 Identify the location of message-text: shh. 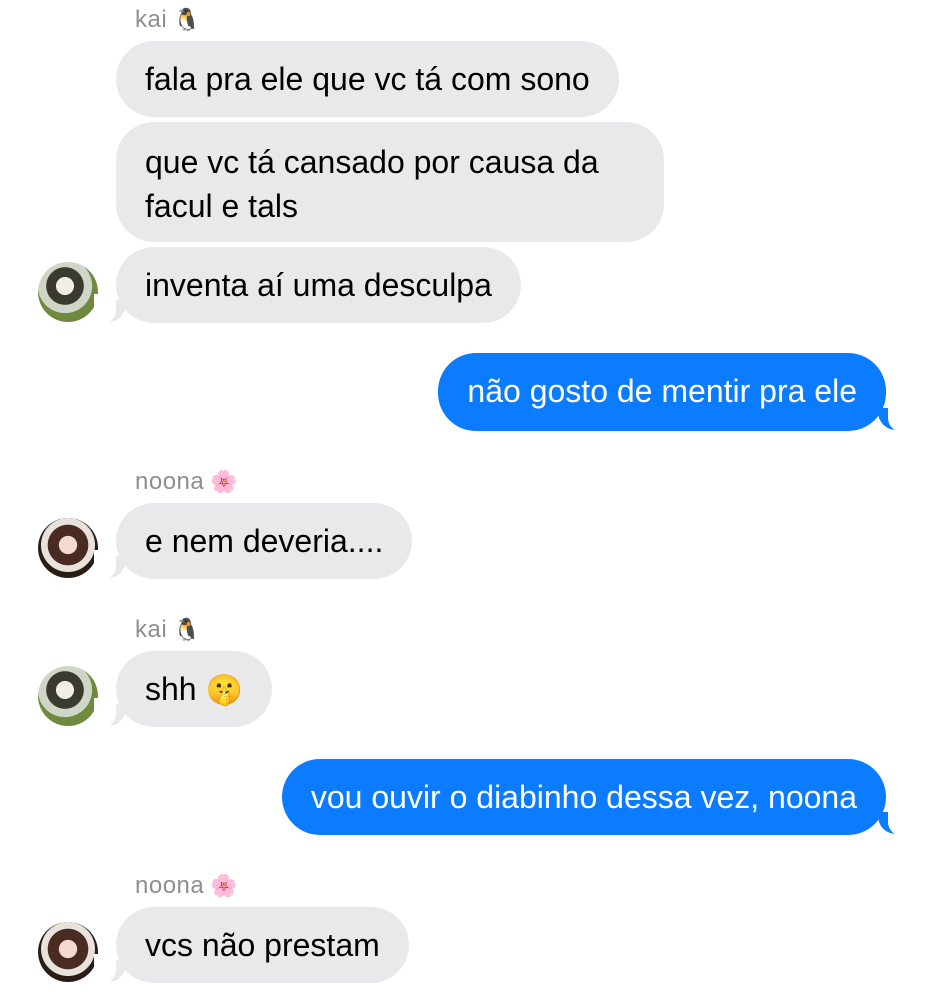
(171, 689).